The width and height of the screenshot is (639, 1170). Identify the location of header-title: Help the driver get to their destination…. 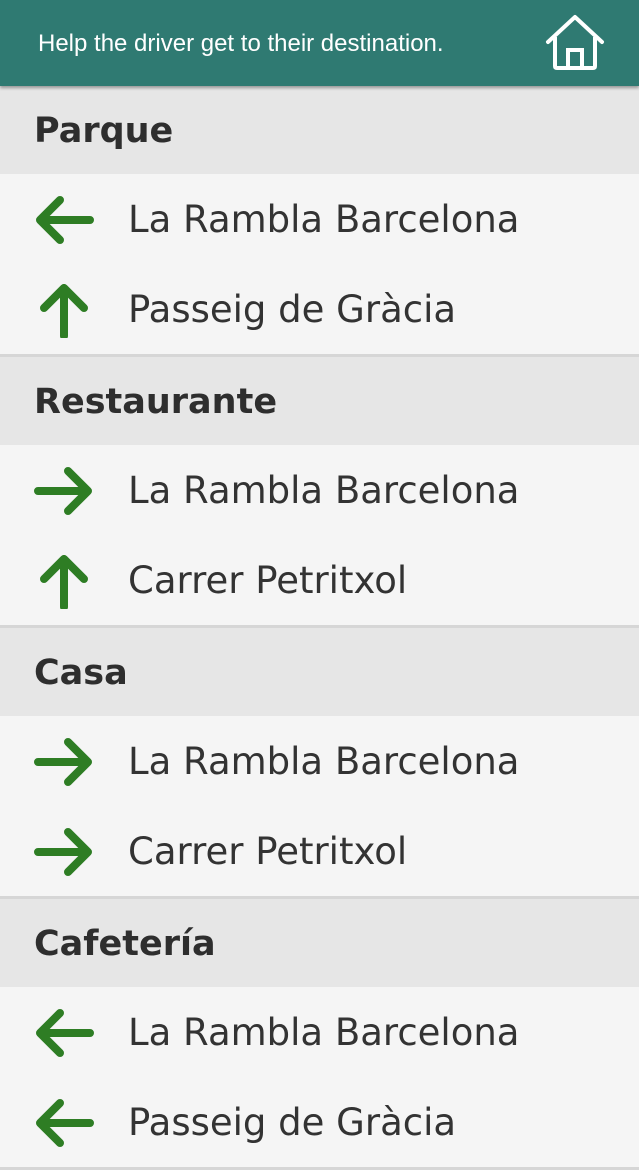
(241, 43).